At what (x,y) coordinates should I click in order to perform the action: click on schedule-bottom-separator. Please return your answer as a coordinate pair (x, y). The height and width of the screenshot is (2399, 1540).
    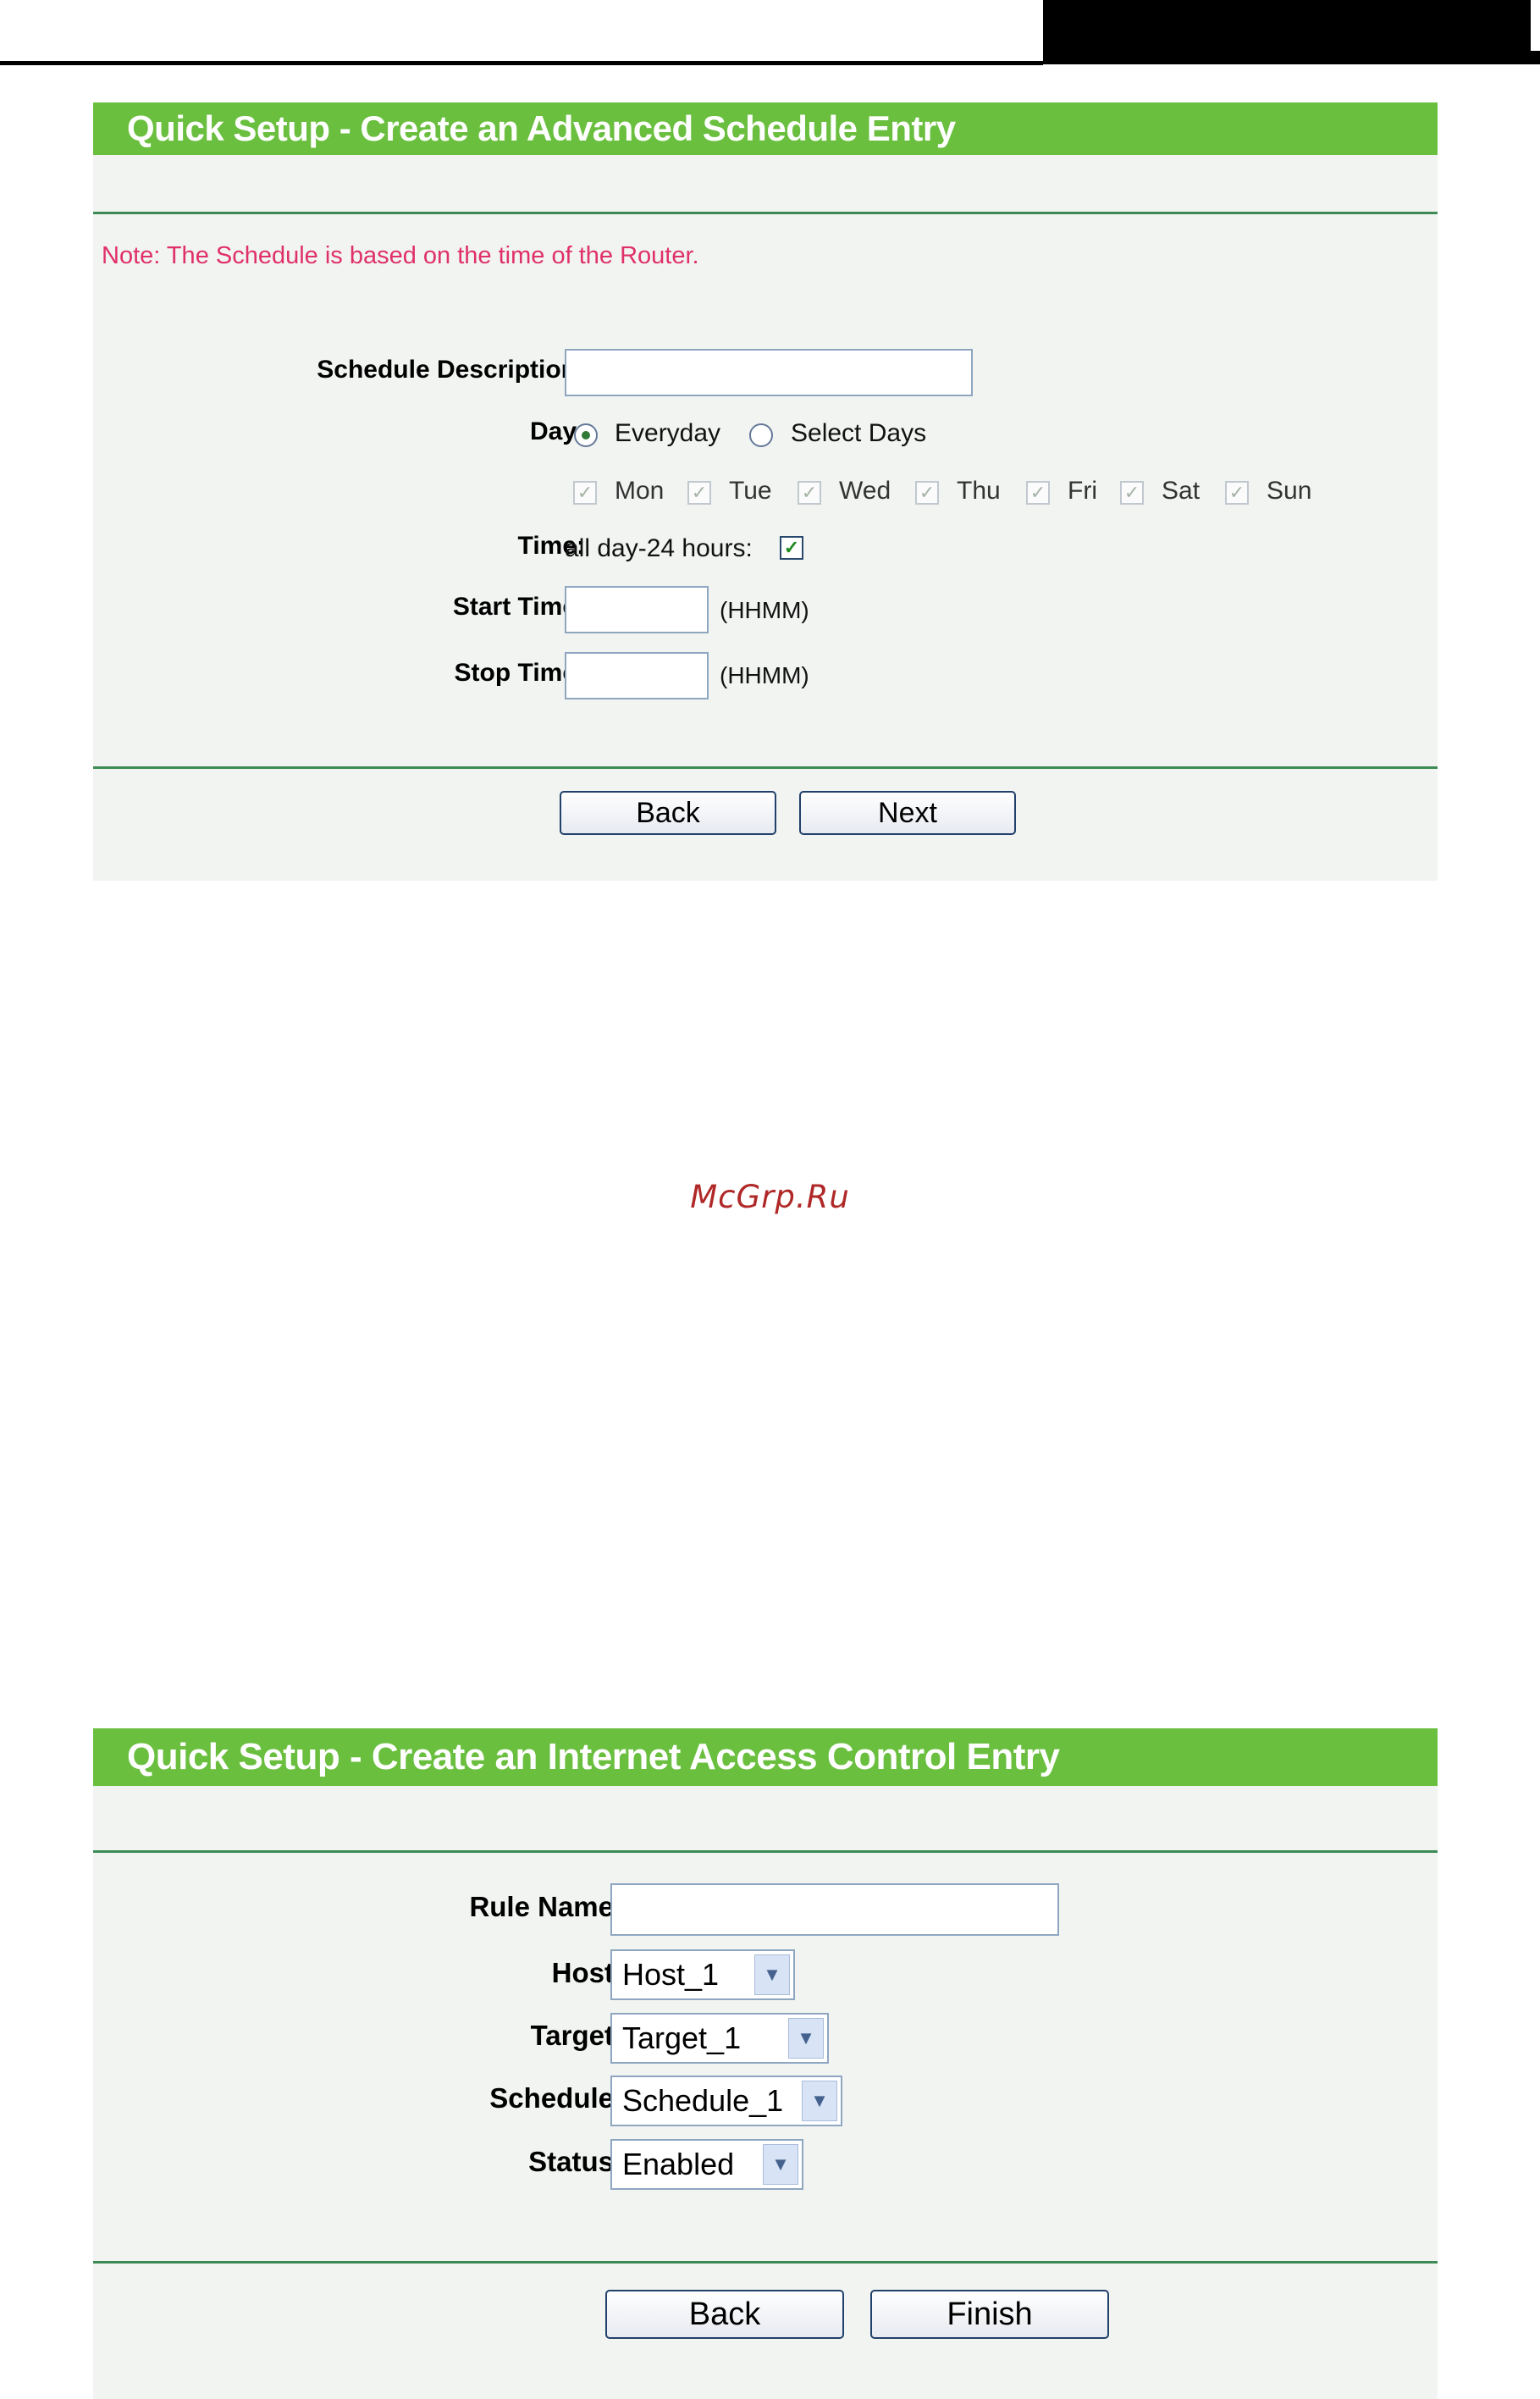
    Looking at the image, I should click on (765, 767).